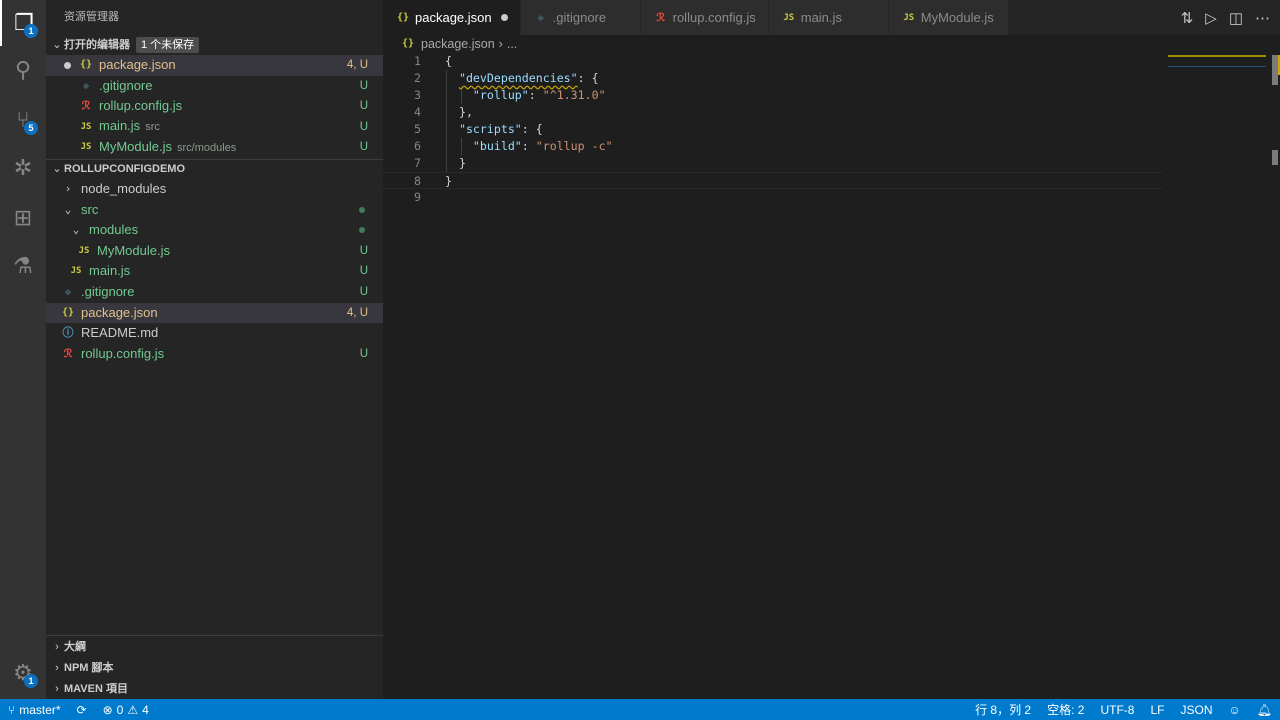 This screenshot has width=1280, height=720. Describe the element at coordinates (133, 709) in the screenshot. I see `warning-icon: ⚠` at that location.